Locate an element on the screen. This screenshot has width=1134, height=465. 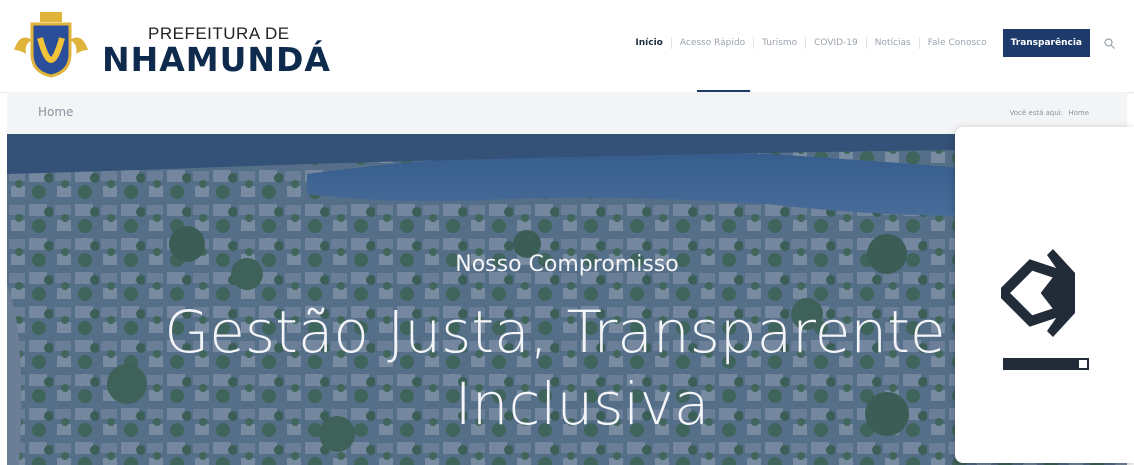
nav-fale-conosco: Fale Conosco is located at coordinates (957, 43).